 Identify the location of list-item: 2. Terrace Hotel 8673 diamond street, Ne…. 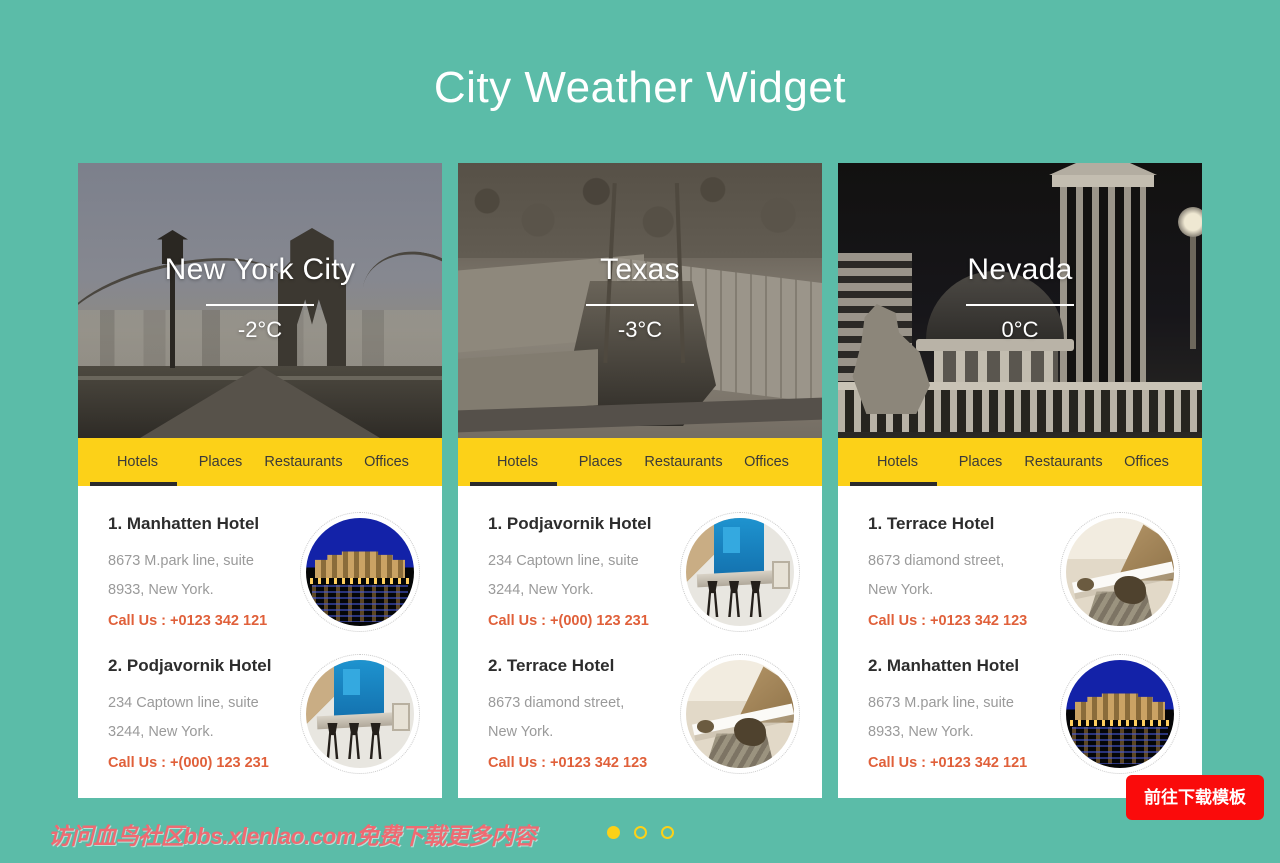
(640, 714).